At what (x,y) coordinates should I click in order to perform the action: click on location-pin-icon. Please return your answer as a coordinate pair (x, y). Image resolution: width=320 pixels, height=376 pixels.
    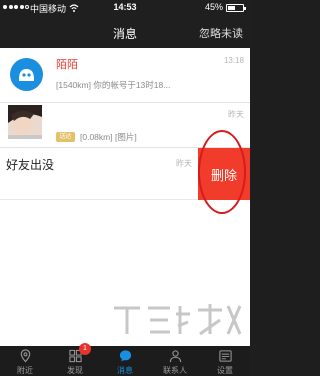
    Looking at the image, I should click on (25, 356).